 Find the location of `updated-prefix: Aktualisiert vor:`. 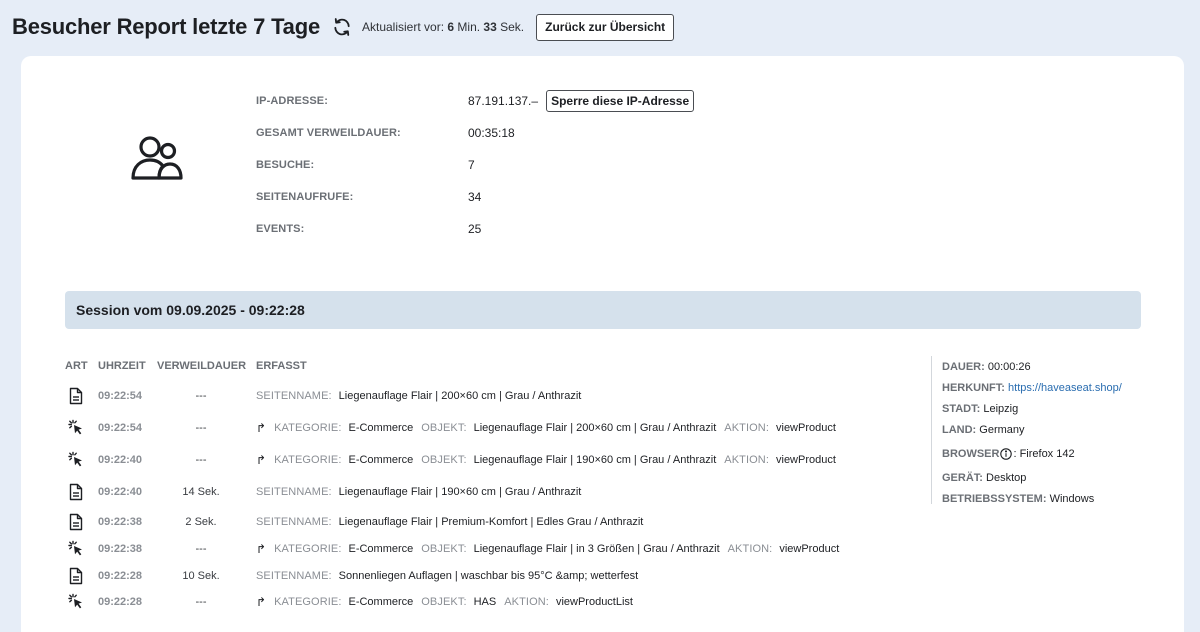

updated-prefix: Aktualisiert vor: is located at coordinates (403, 27).